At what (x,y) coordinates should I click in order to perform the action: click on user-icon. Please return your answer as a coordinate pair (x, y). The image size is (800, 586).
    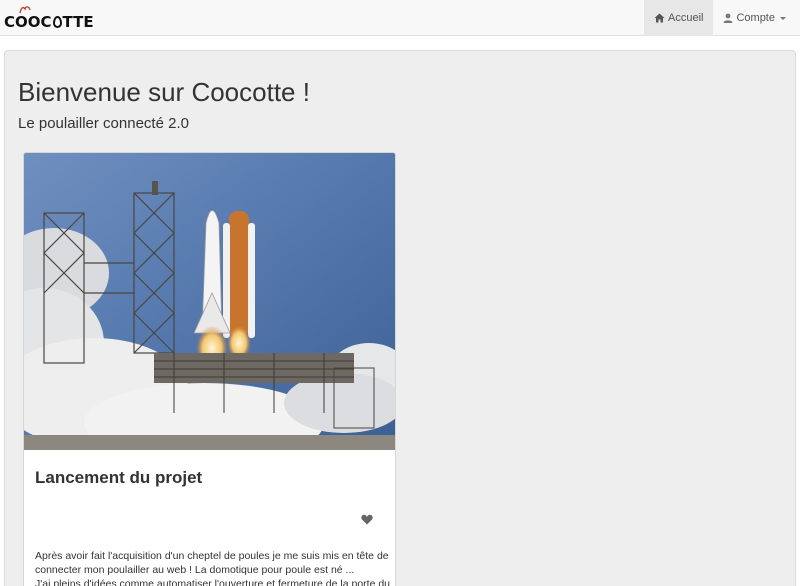
    Looking at the image, I should click on (728, 18).